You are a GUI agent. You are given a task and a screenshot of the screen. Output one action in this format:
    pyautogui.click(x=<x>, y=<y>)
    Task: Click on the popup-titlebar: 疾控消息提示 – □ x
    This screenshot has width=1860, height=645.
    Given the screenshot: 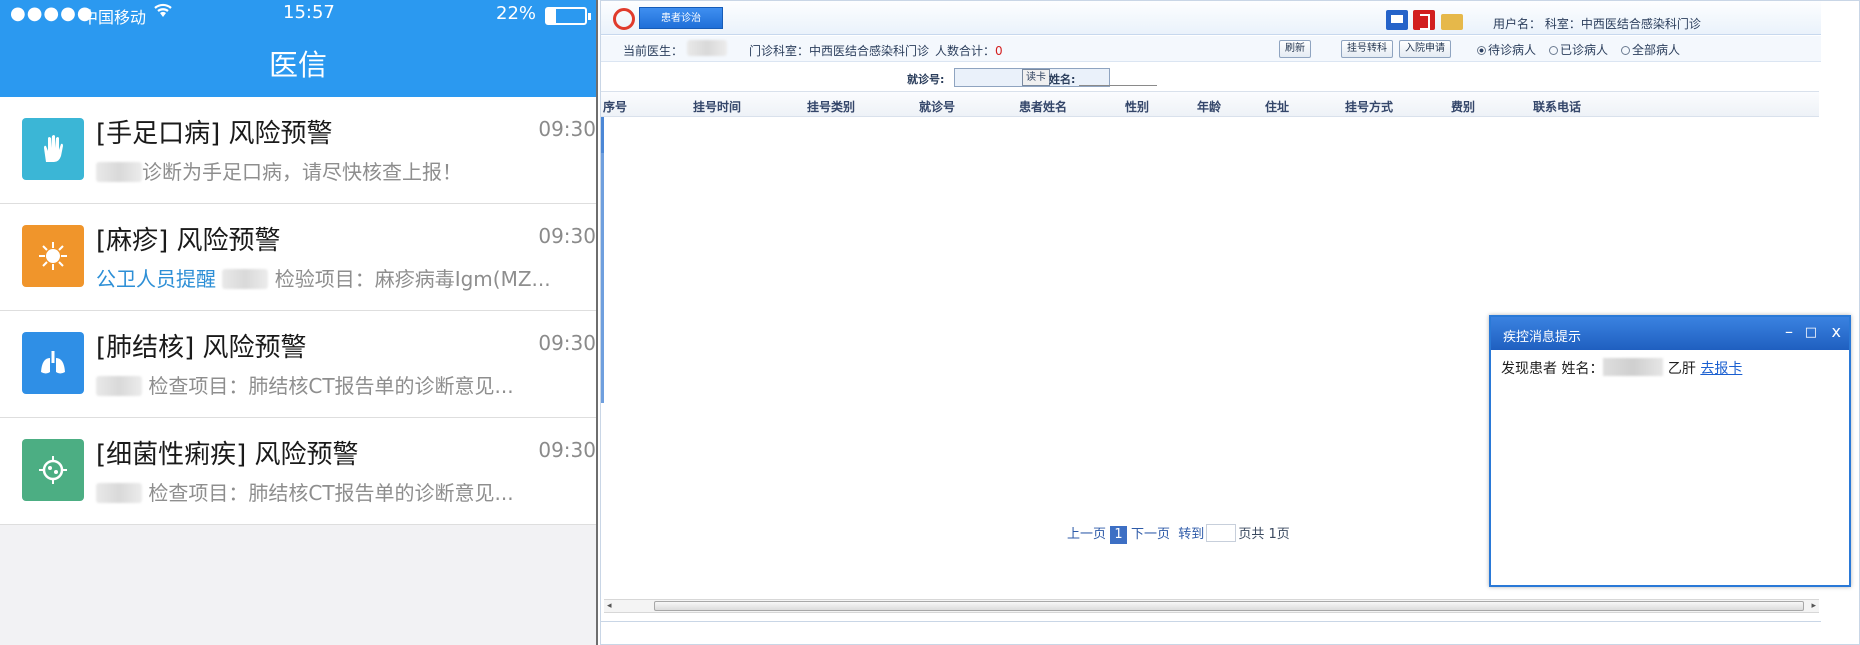 What is the action you would take?
    pyautogui.click(x=1670, y=333)
    